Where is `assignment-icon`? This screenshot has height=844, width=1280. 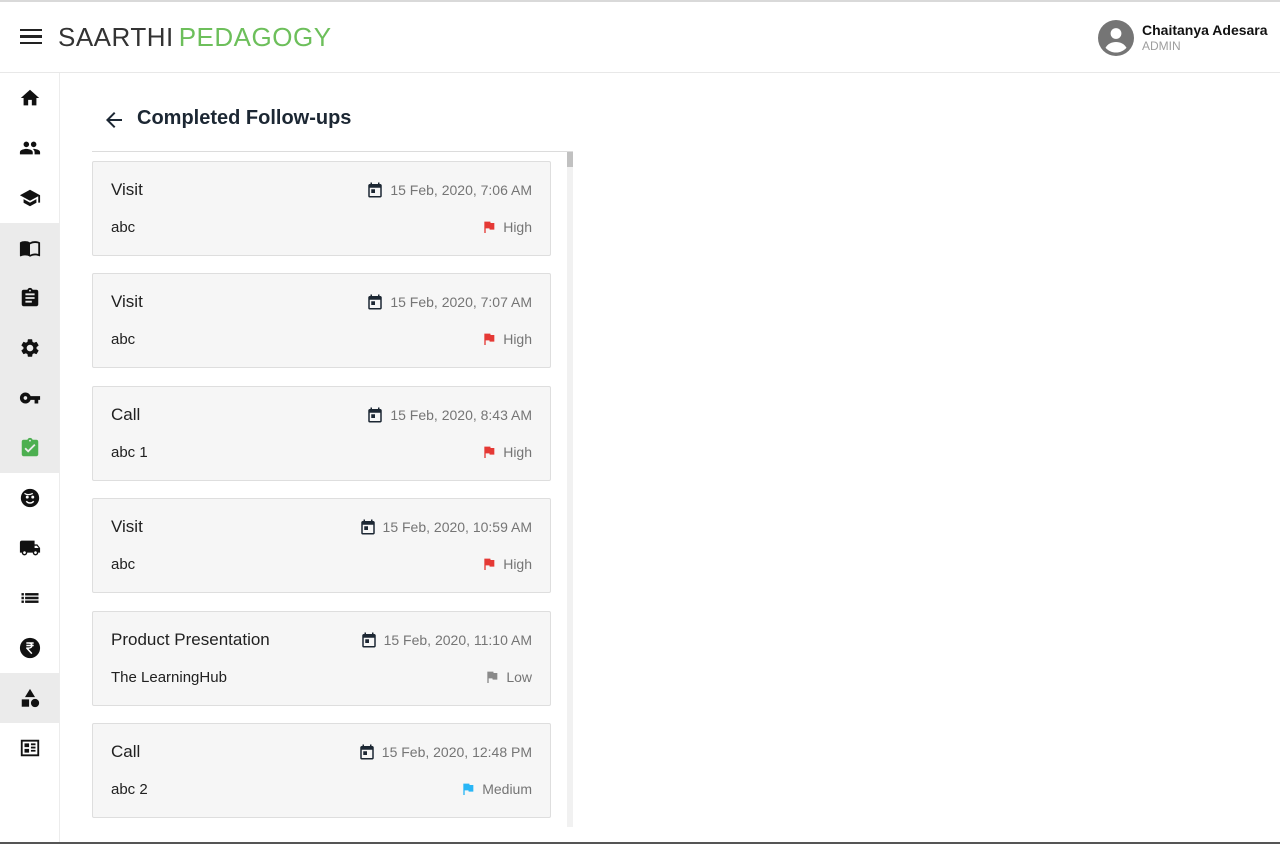
assignment-icon is located at coordinates (29, 297).